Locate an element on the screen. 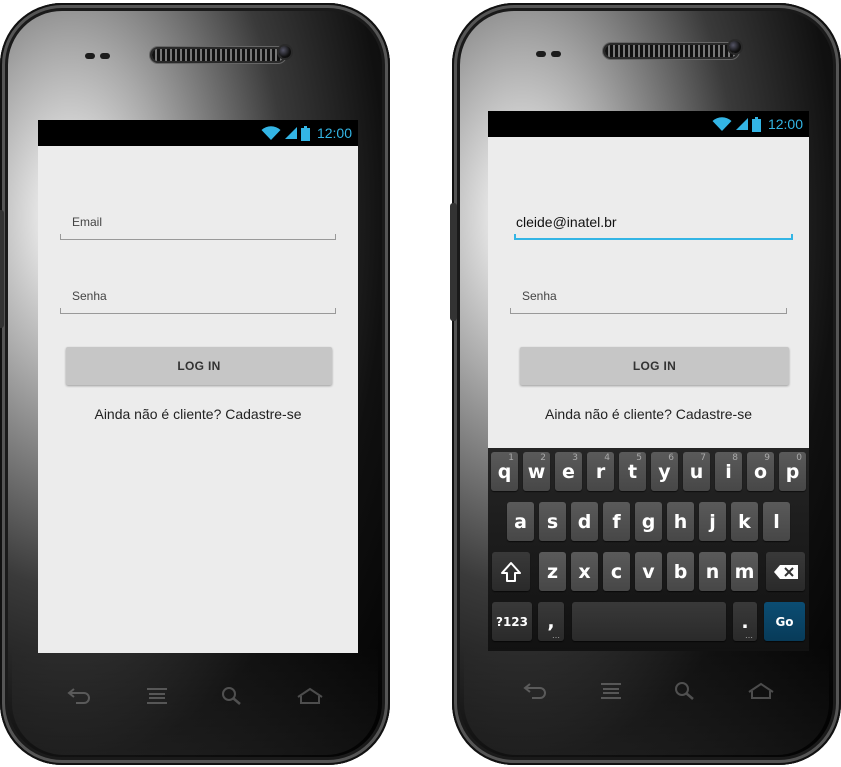 The height and width of the screenshot is (767, 841). backspace-key is located at coordinates (785, 571).